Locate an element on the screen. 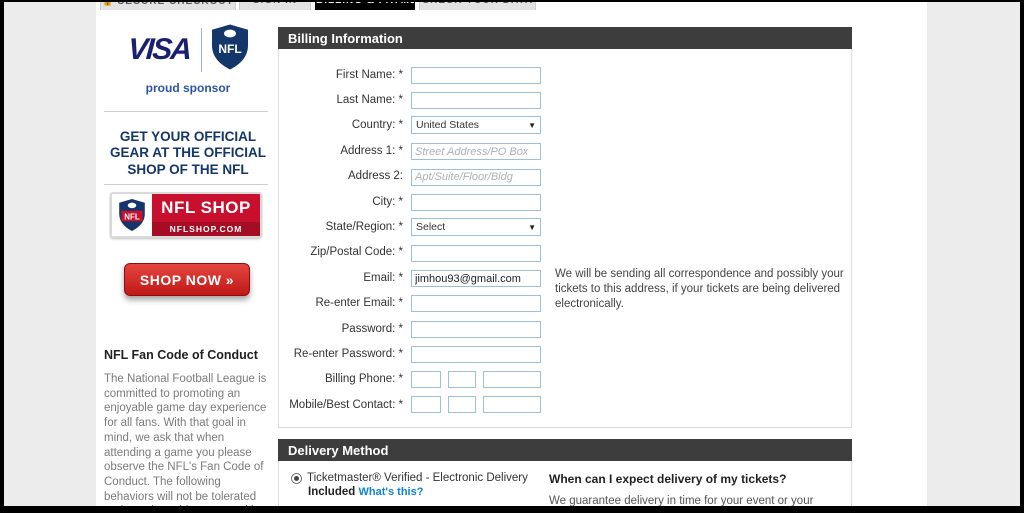  first-name-label: First Name: * is located at coordinates (369, 74).